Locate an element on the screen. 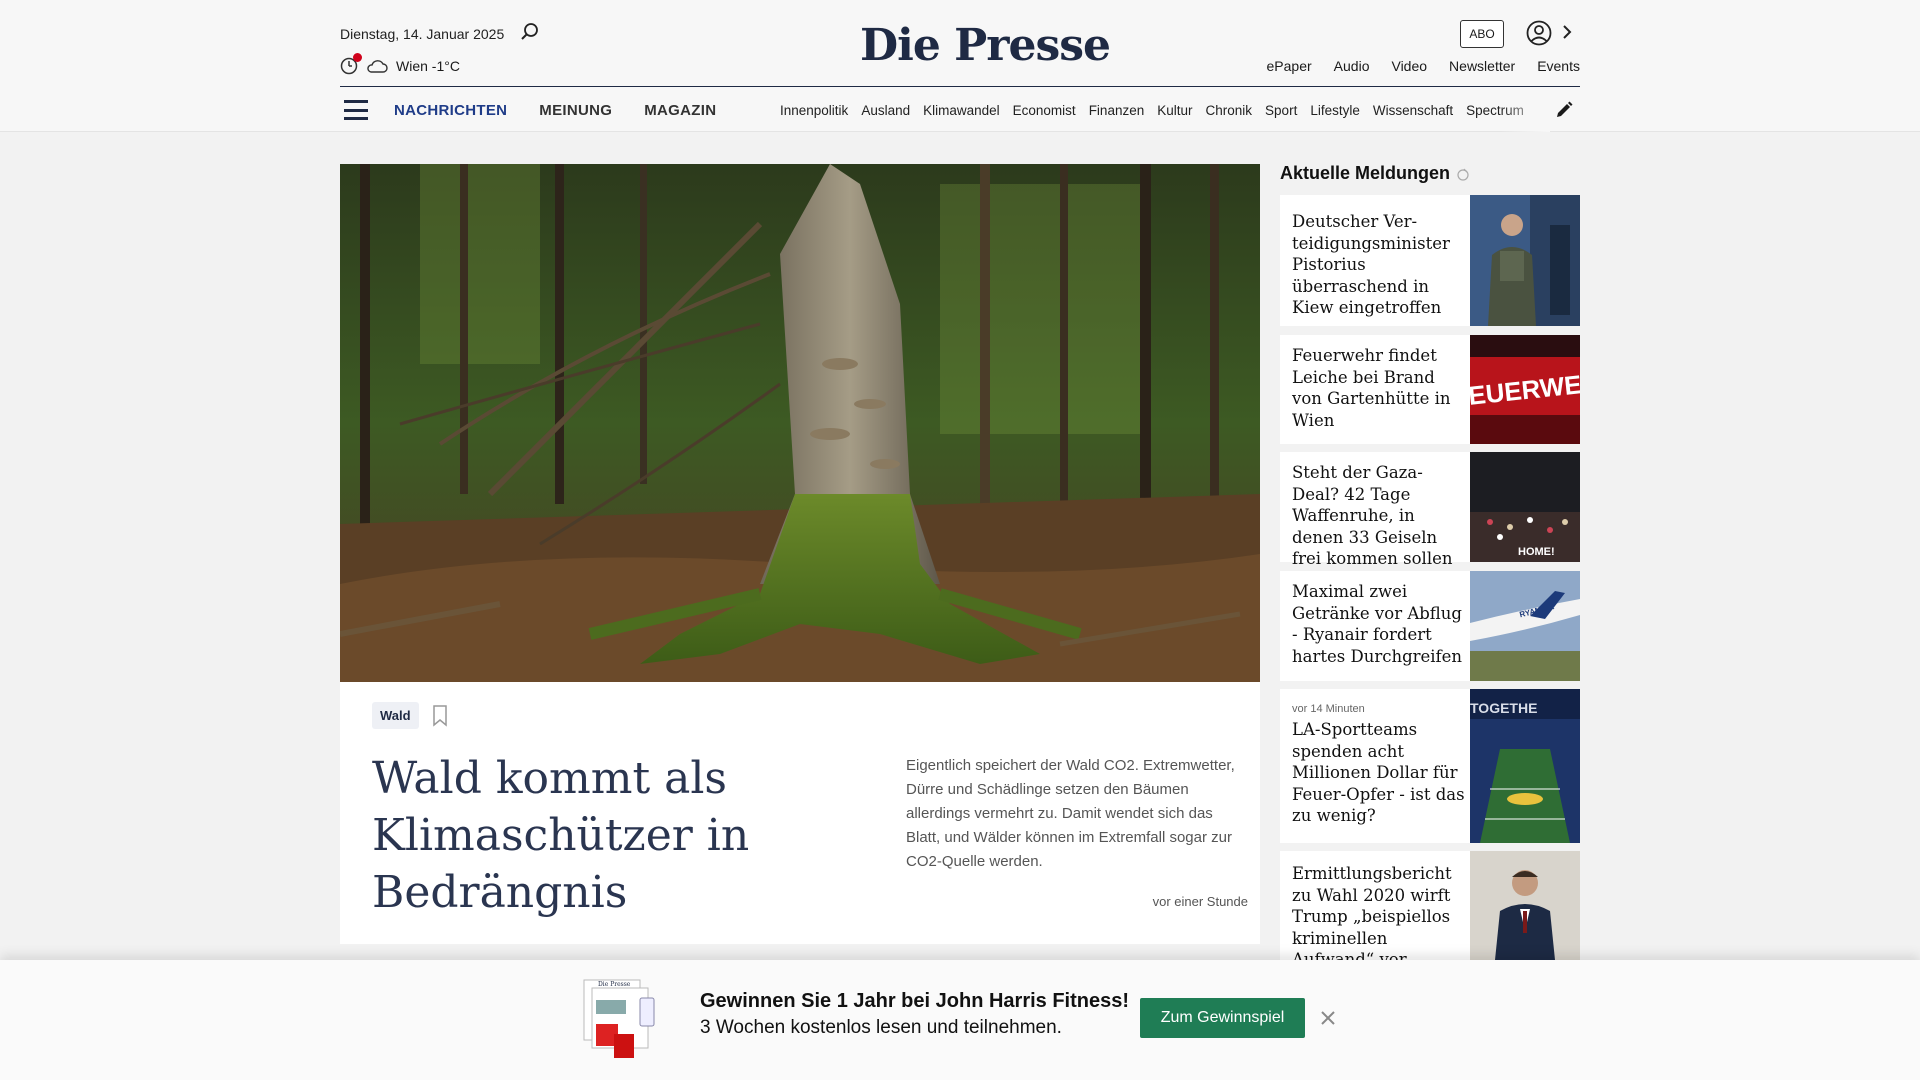 The height and width of the screenshot is (1080, 1920). banner-subline: 3 Wochen kostenlos lesen und teilnehmen. is located at coordinates (881, 1027).